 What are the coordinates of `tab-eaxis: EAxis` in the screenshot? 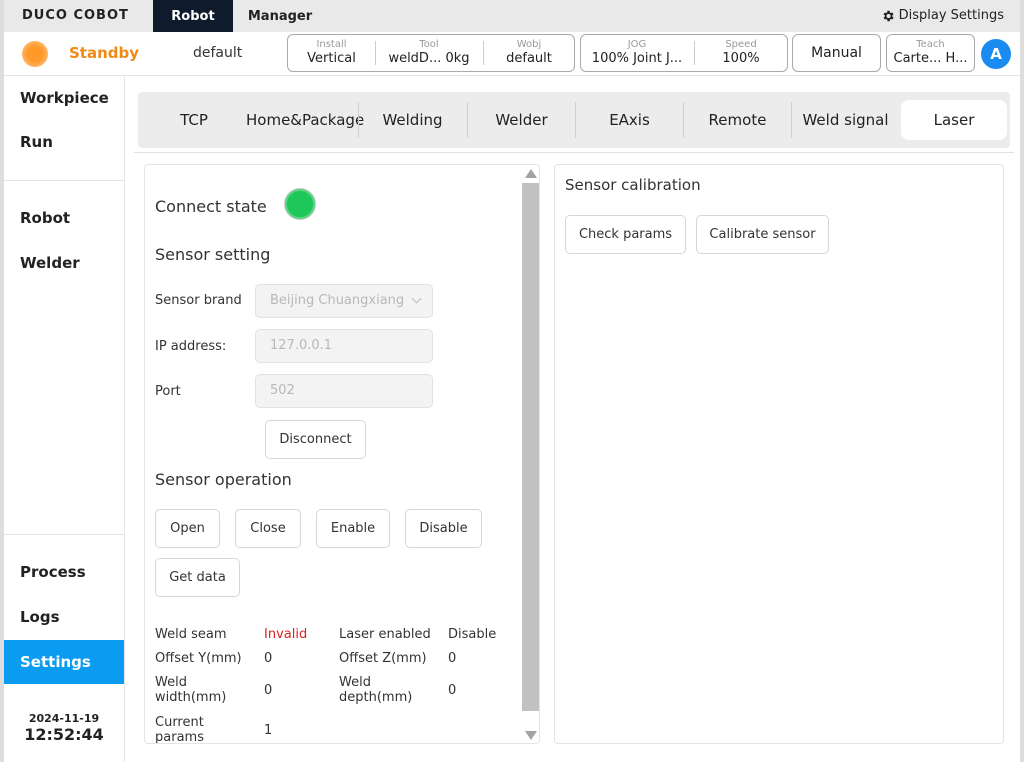 It's located at (629, 120).